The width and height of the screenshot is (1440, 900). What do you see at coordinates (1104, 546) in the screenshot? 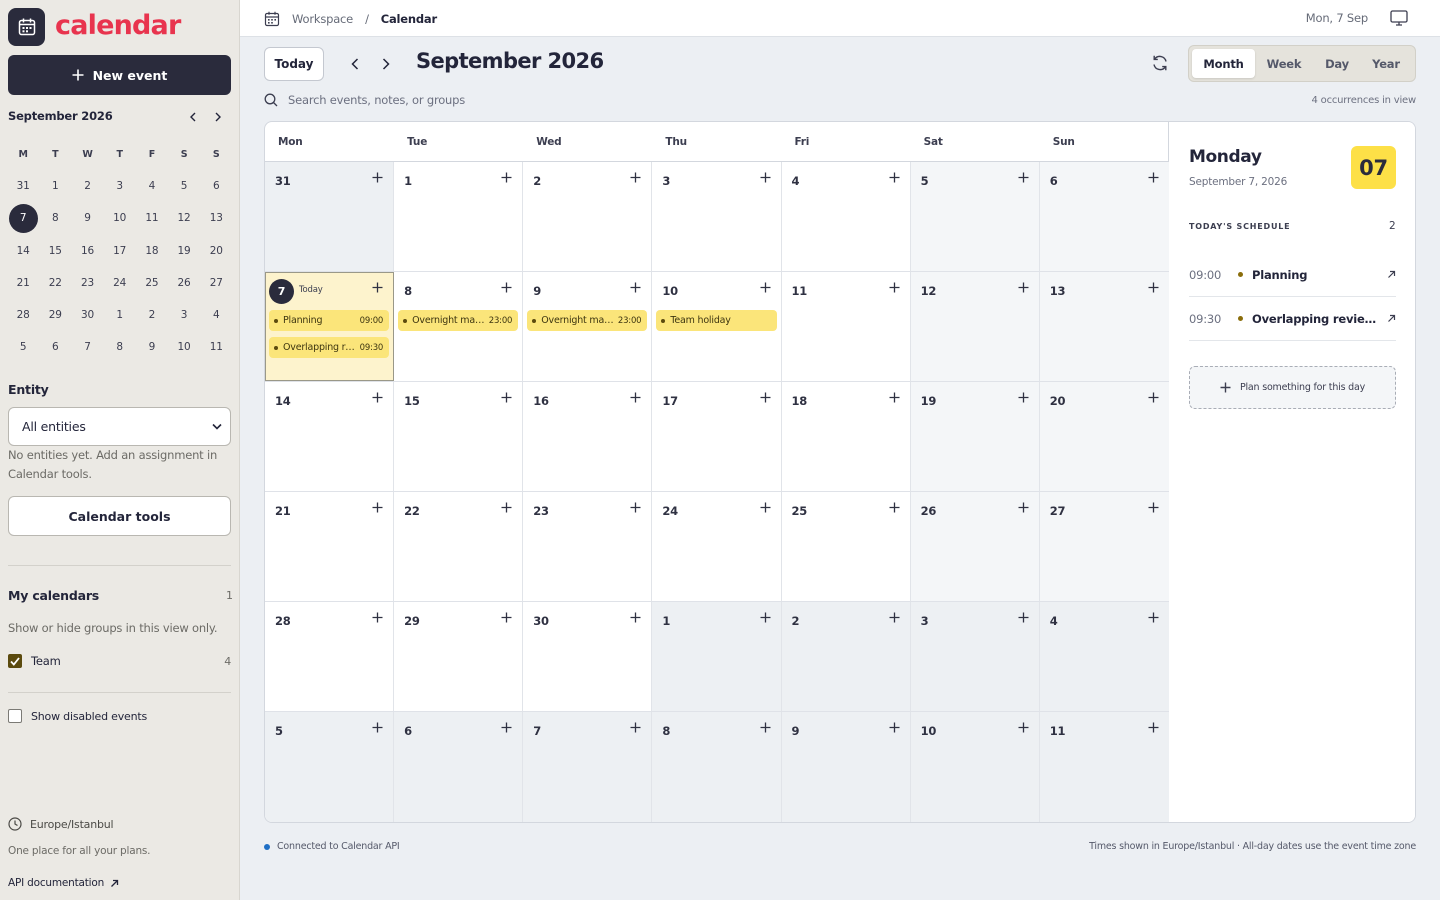
I see `day-cell: 27` at bounding box center [1104, 546].